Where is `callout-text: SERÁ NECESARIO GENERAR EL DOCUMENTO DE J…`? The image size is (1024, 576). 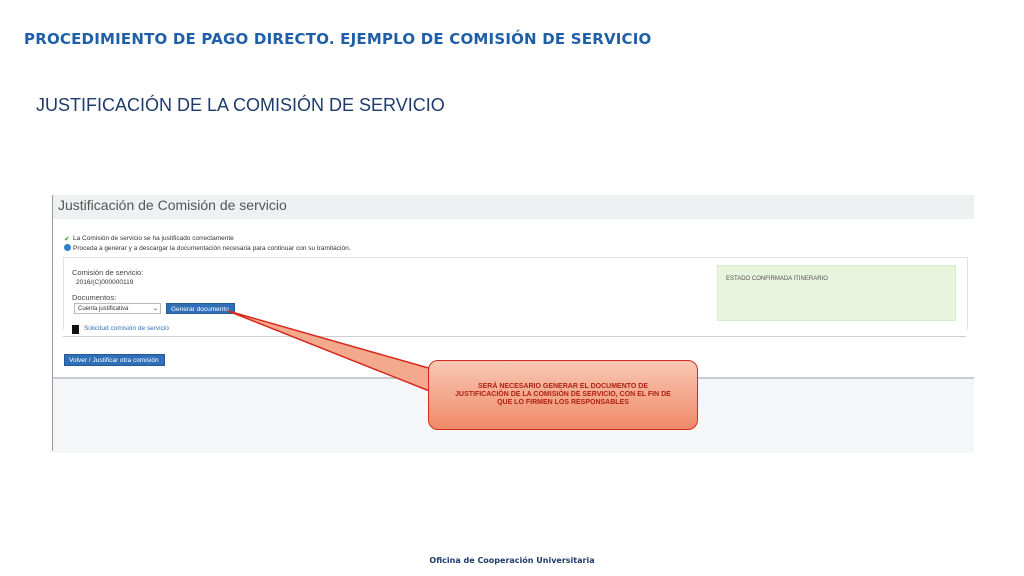 callout-text: SERÁ NECESARIO GENERAR EL DOCUMENTO DE J… is located at coordinates (563, 394).